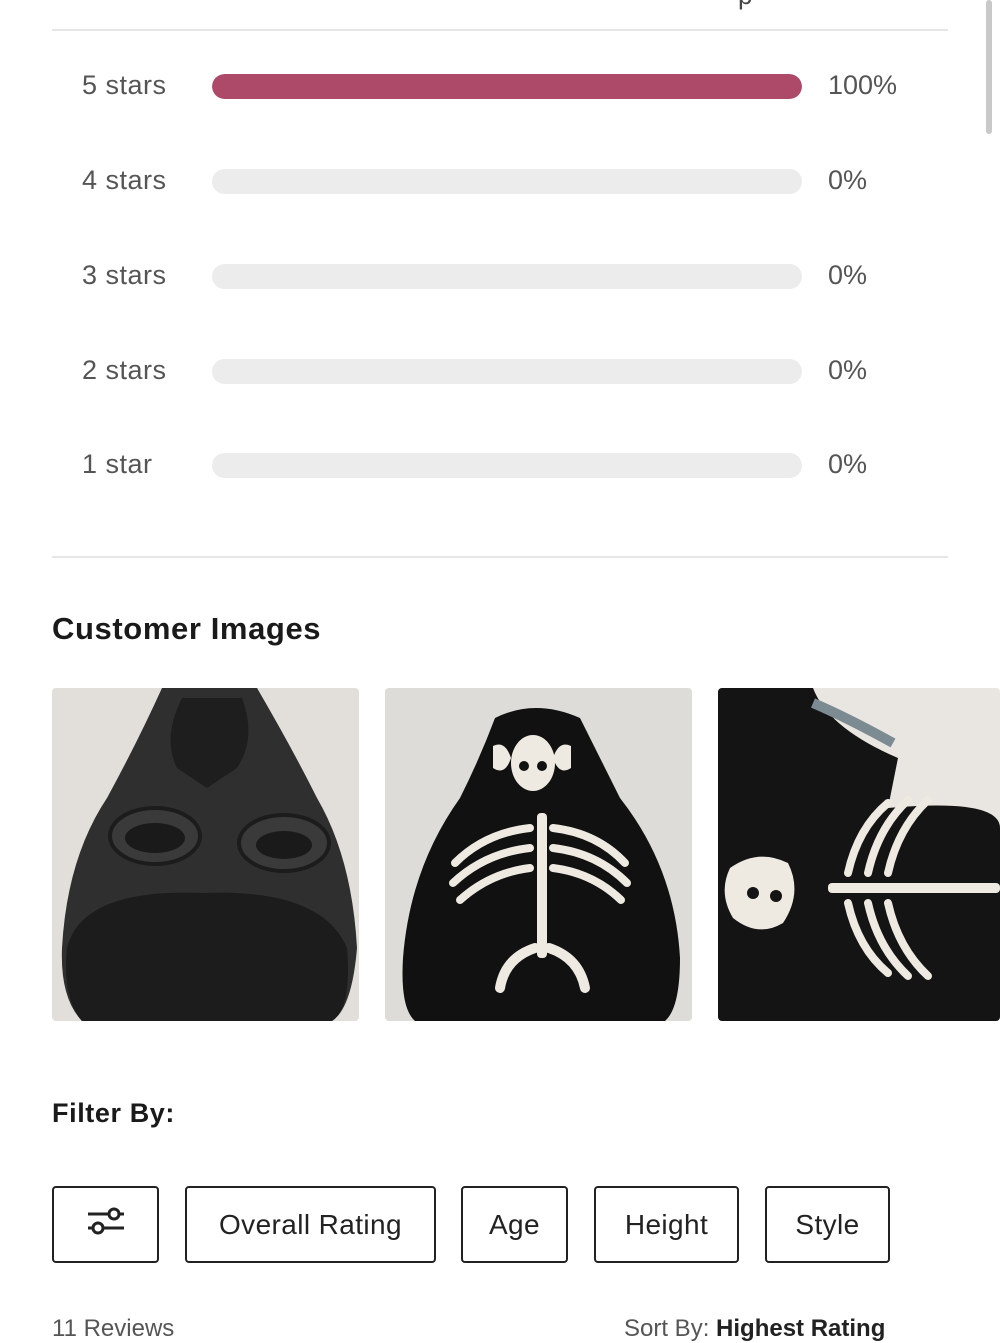 This screenshot has width=1000, height=1343. I want to click on sort-by-label: Sort By:, so click(667, 1328).